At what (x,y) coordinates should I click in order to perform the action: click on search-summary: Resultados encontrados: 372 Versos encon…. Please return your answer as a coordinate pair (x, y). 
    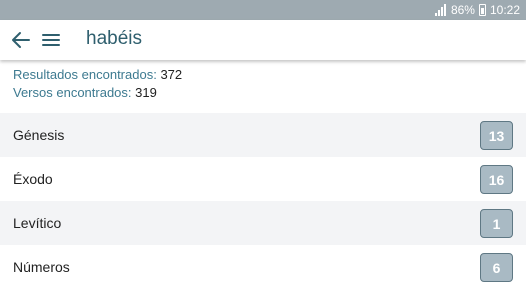
    Looking at the image, I should click on (97, 84).